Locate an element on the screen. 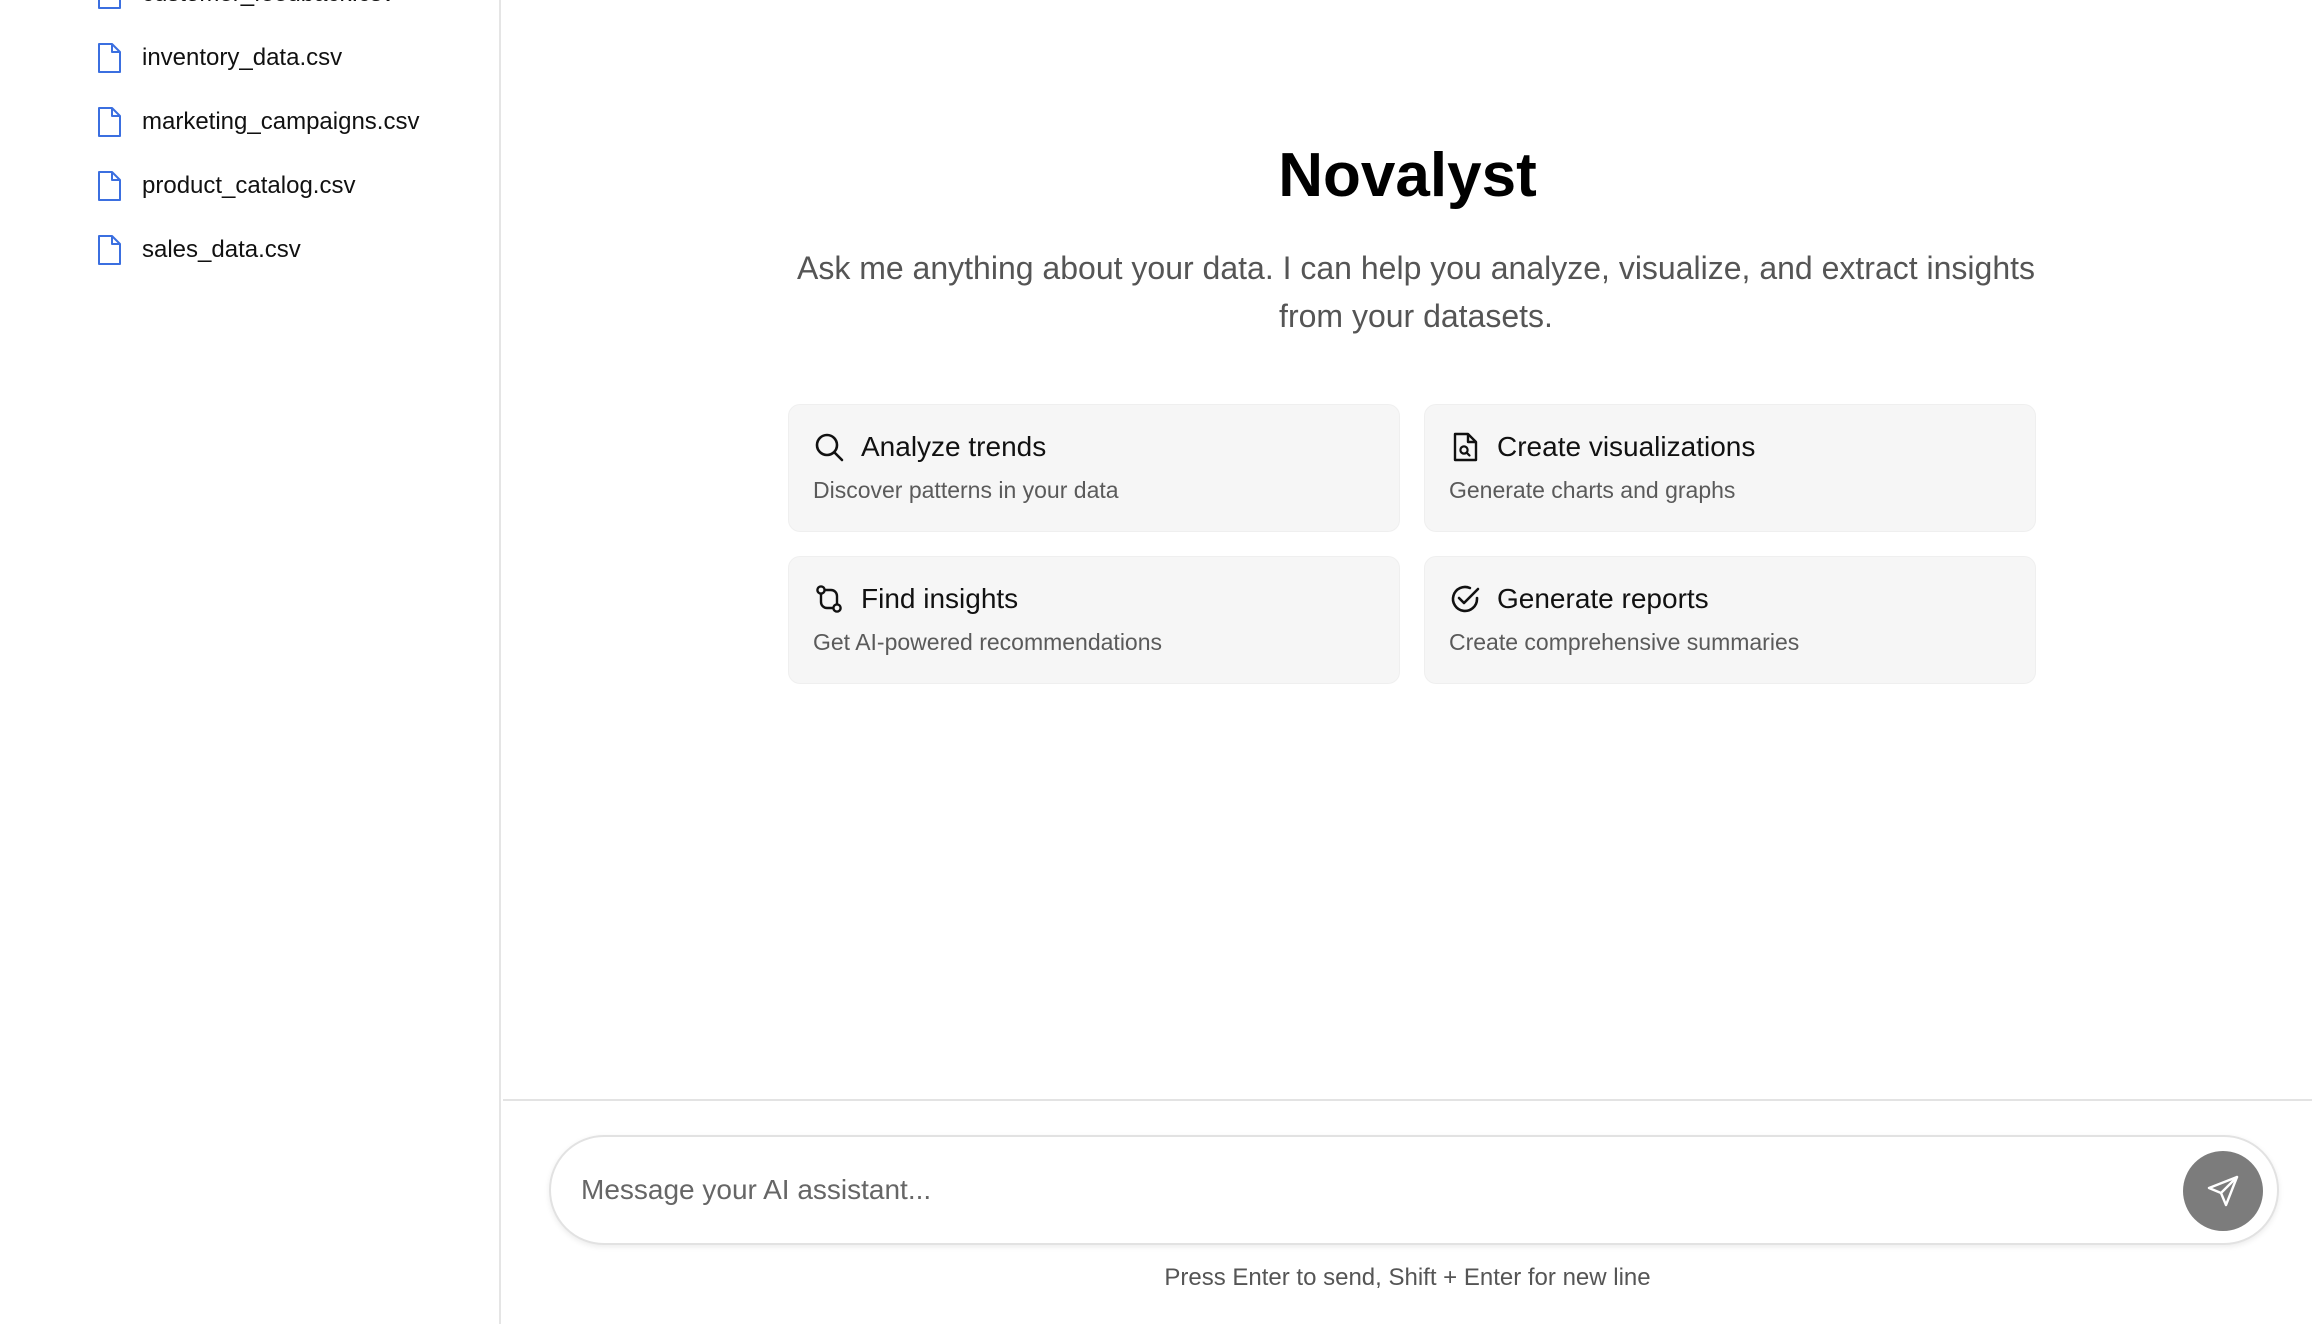 The height and width of the screenshot is (1324, 2312). file-name: product_catalog.csv is located at coordinates (249, 185).